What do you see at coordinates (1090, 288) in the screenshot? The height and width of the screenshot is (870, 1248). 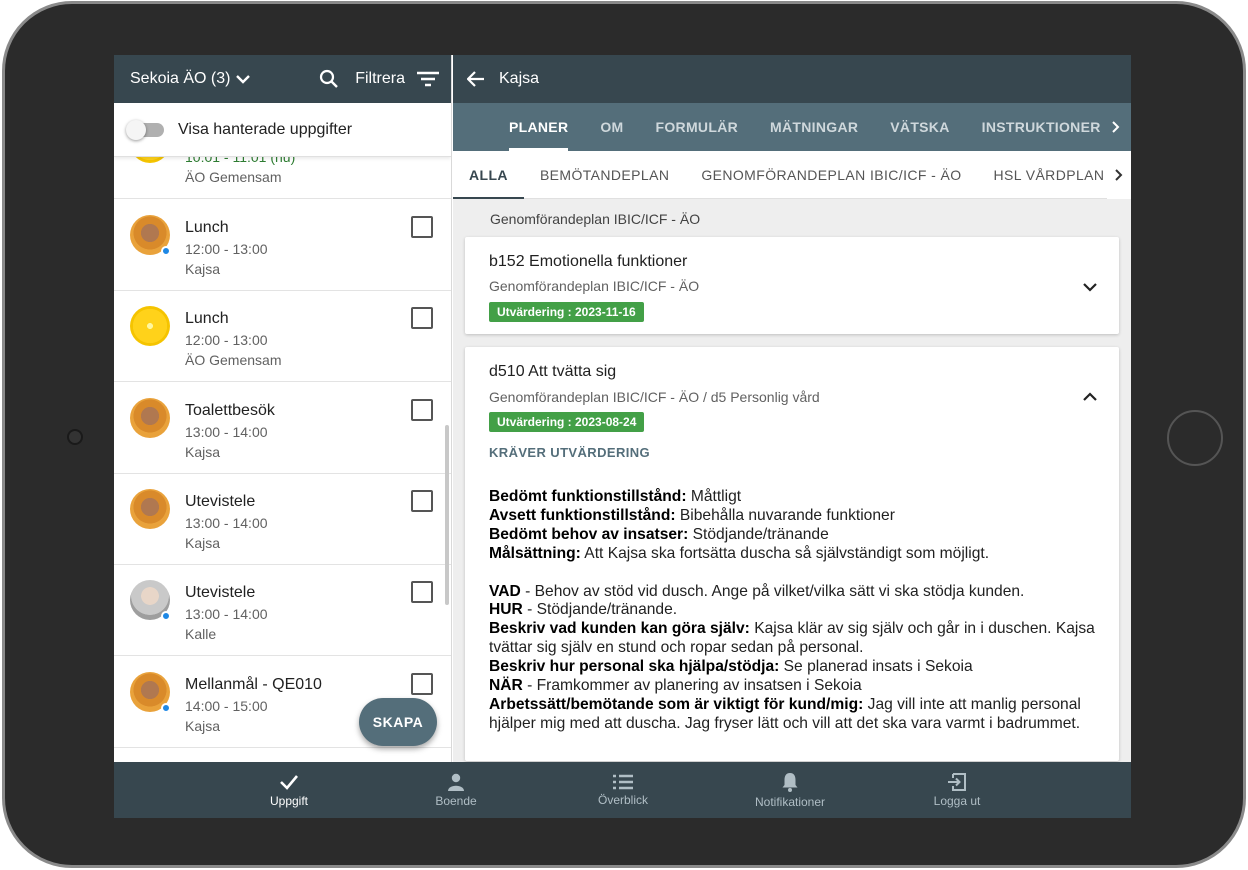 I see `expand-button` at bounding box center [1090, 288].